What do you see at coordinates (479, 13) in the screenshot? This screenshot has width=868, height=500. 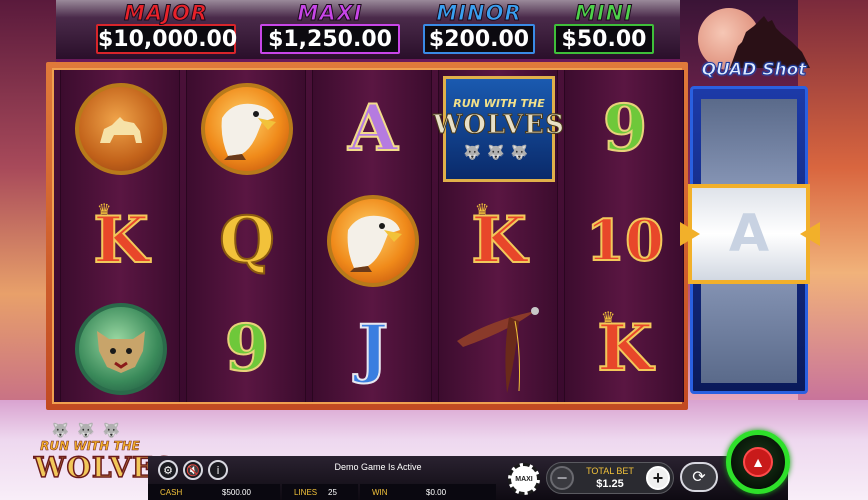 I see `jackpot-minor-title: MINOR` at bounding box center [479, 13].